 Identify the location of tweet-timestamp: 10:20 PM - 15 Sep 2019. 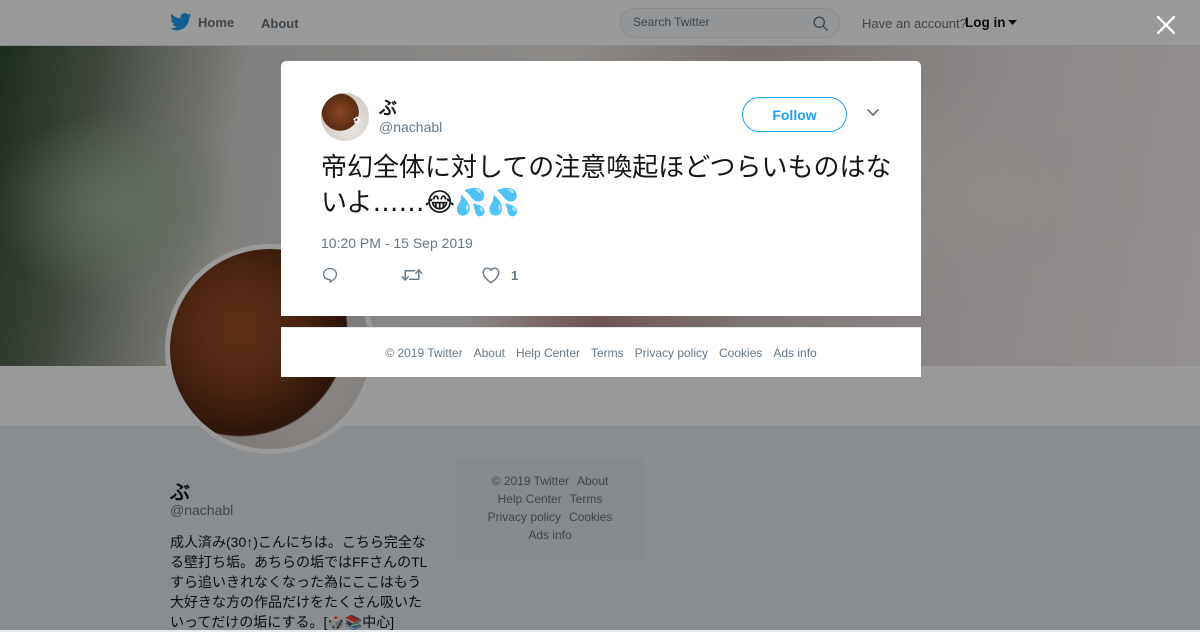
(397, 243).